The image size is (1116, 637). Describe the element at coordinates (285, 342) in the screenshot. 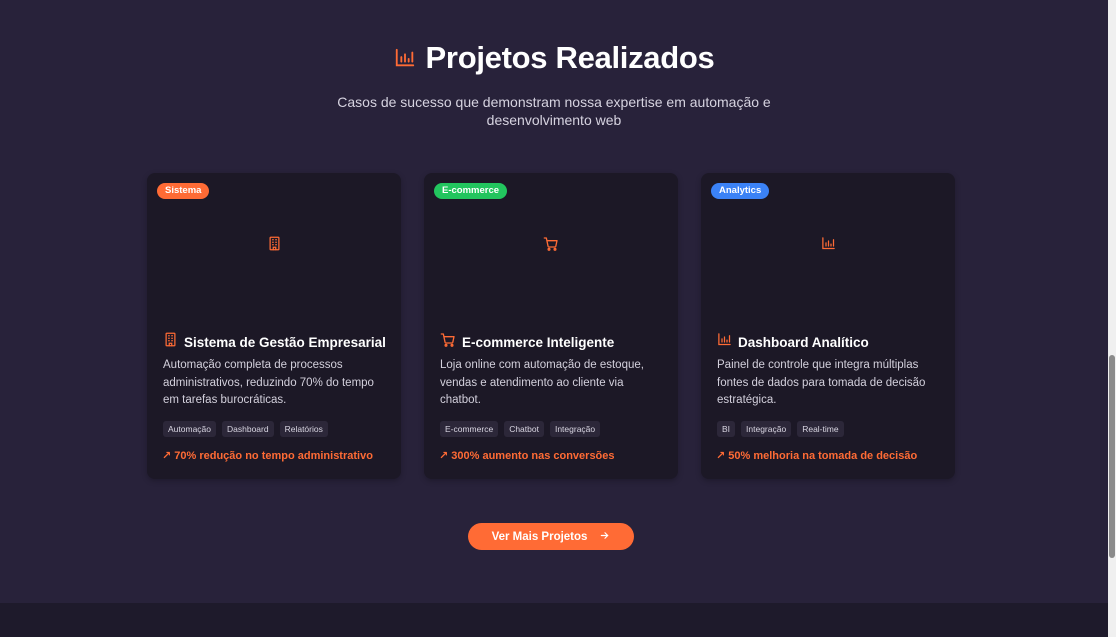

I see `project-title-text: Sistema de Gestão Empresarial` at that location.